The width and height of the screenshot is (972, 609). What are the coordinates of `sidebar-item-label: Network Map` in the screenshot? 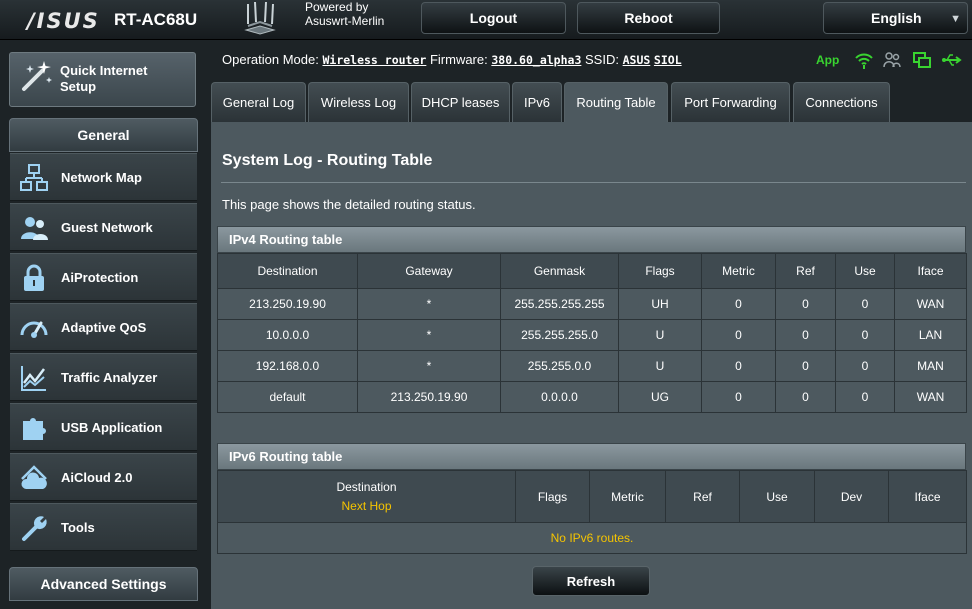 It's located at (101, 177).